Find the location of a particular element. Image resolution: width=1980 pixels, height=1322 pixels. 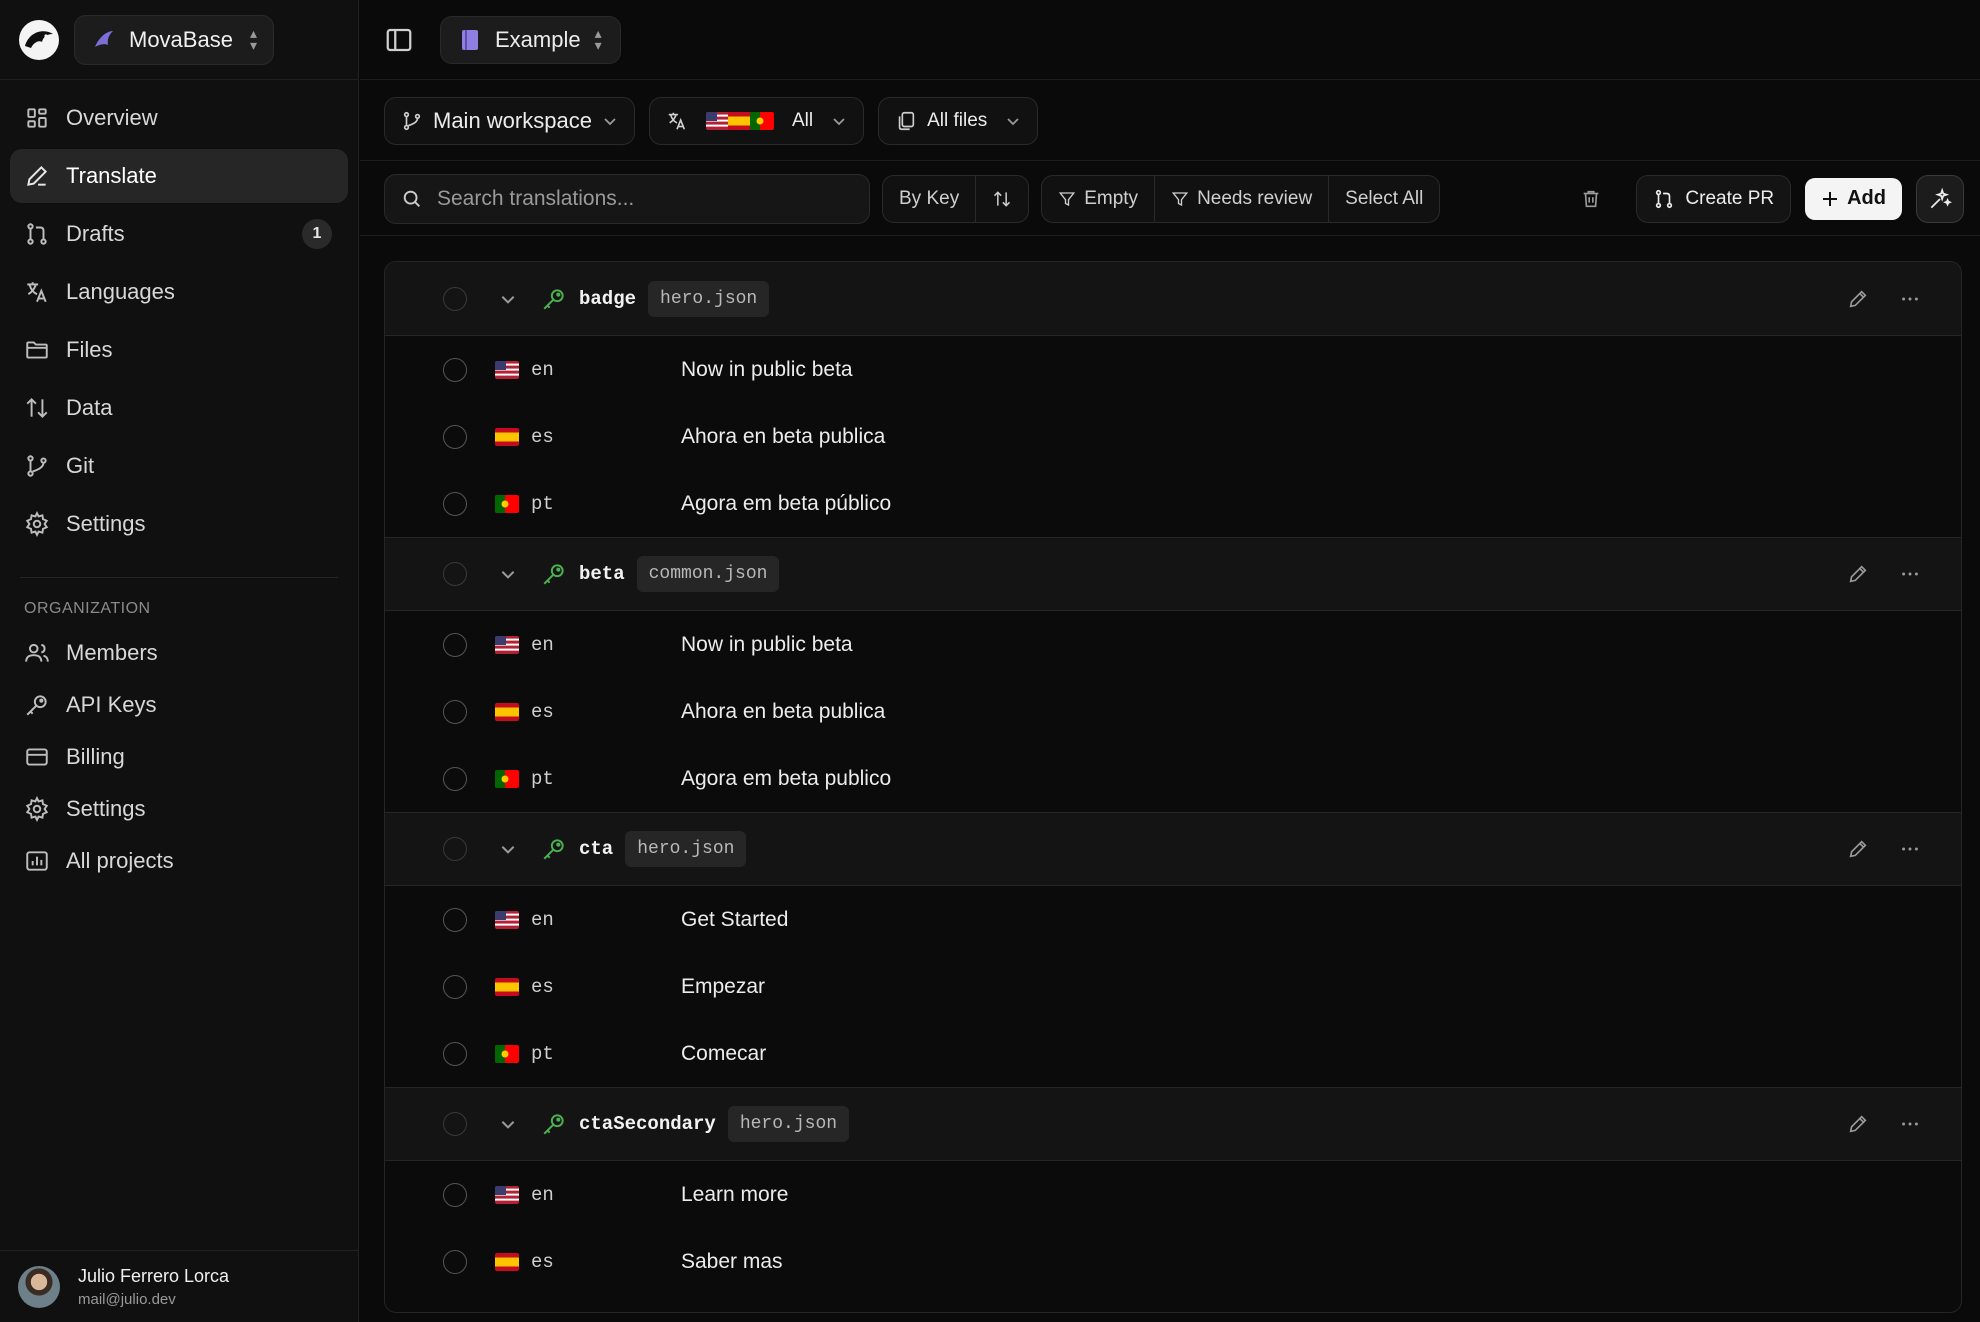

app-logo is located at coordinates (39, 40).